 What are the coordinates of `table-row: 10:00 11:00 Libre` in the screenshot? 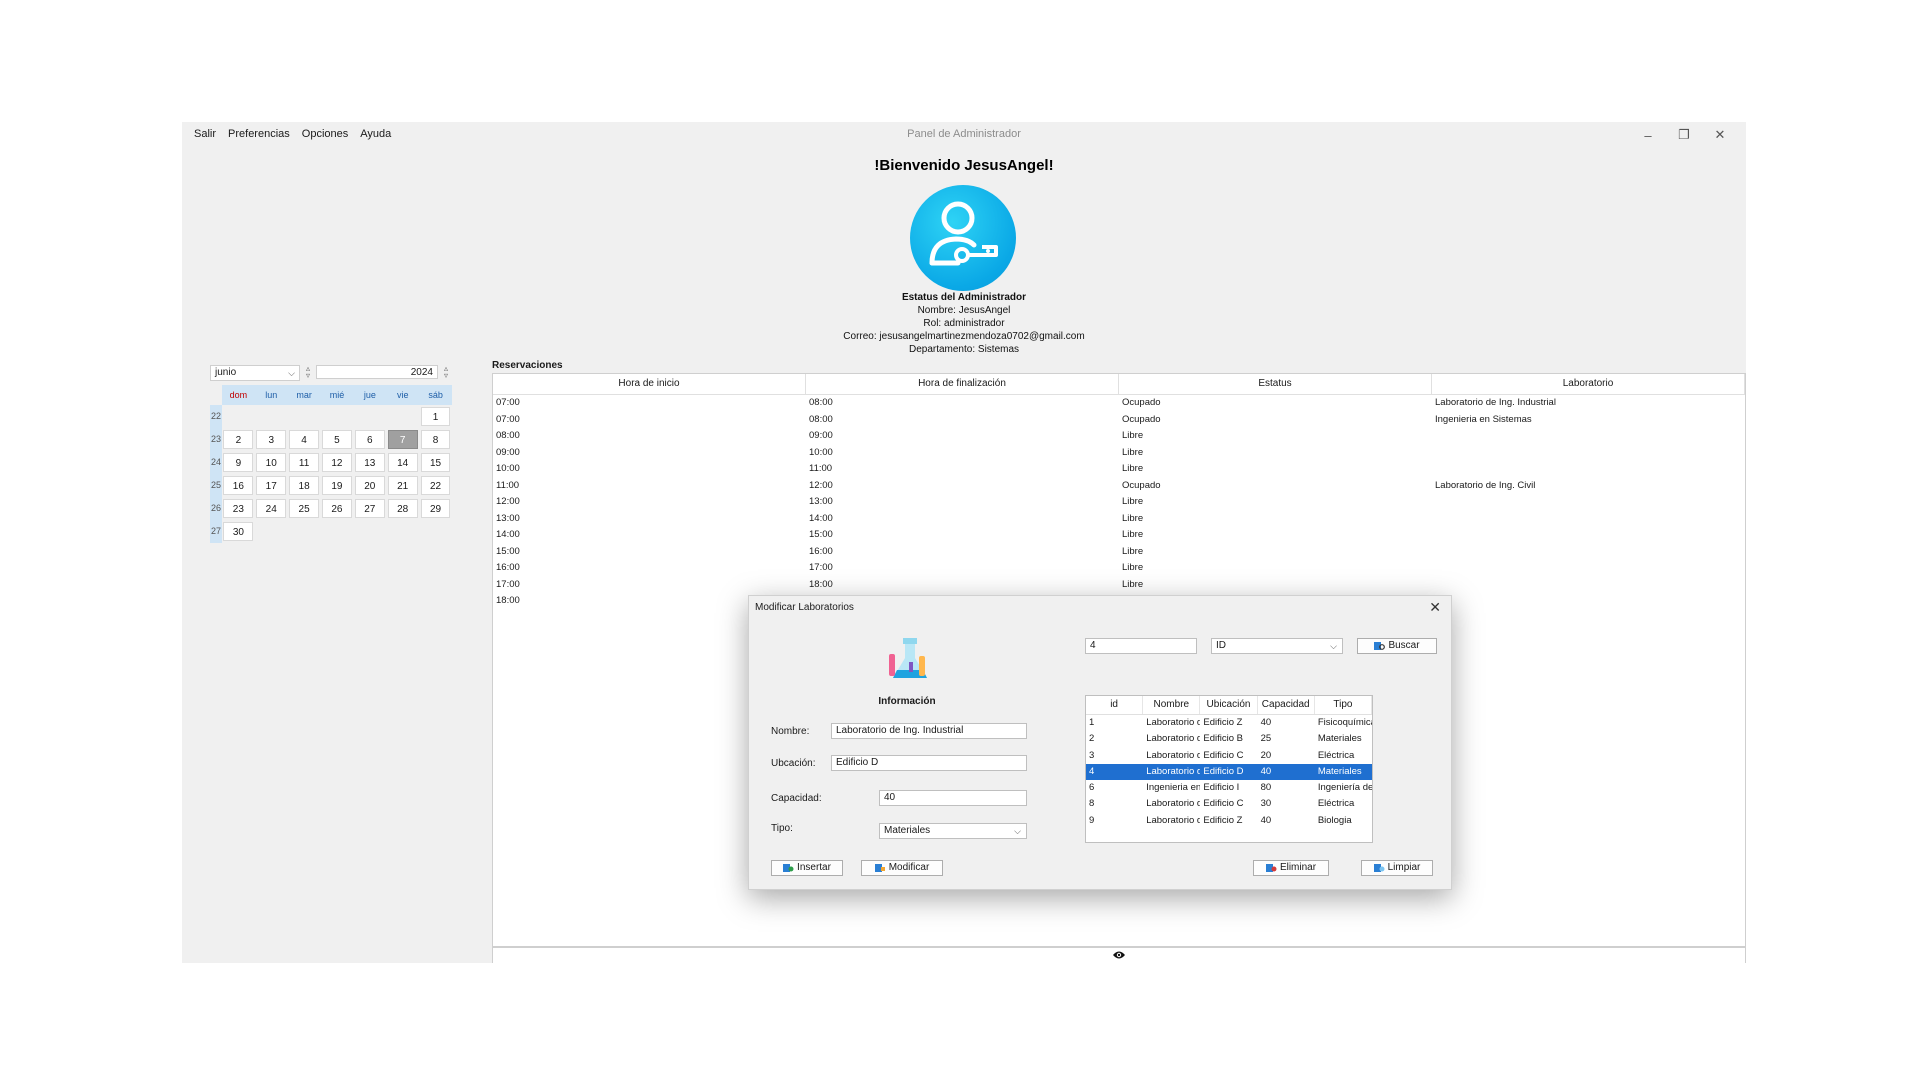 It's located at (1119, 469).